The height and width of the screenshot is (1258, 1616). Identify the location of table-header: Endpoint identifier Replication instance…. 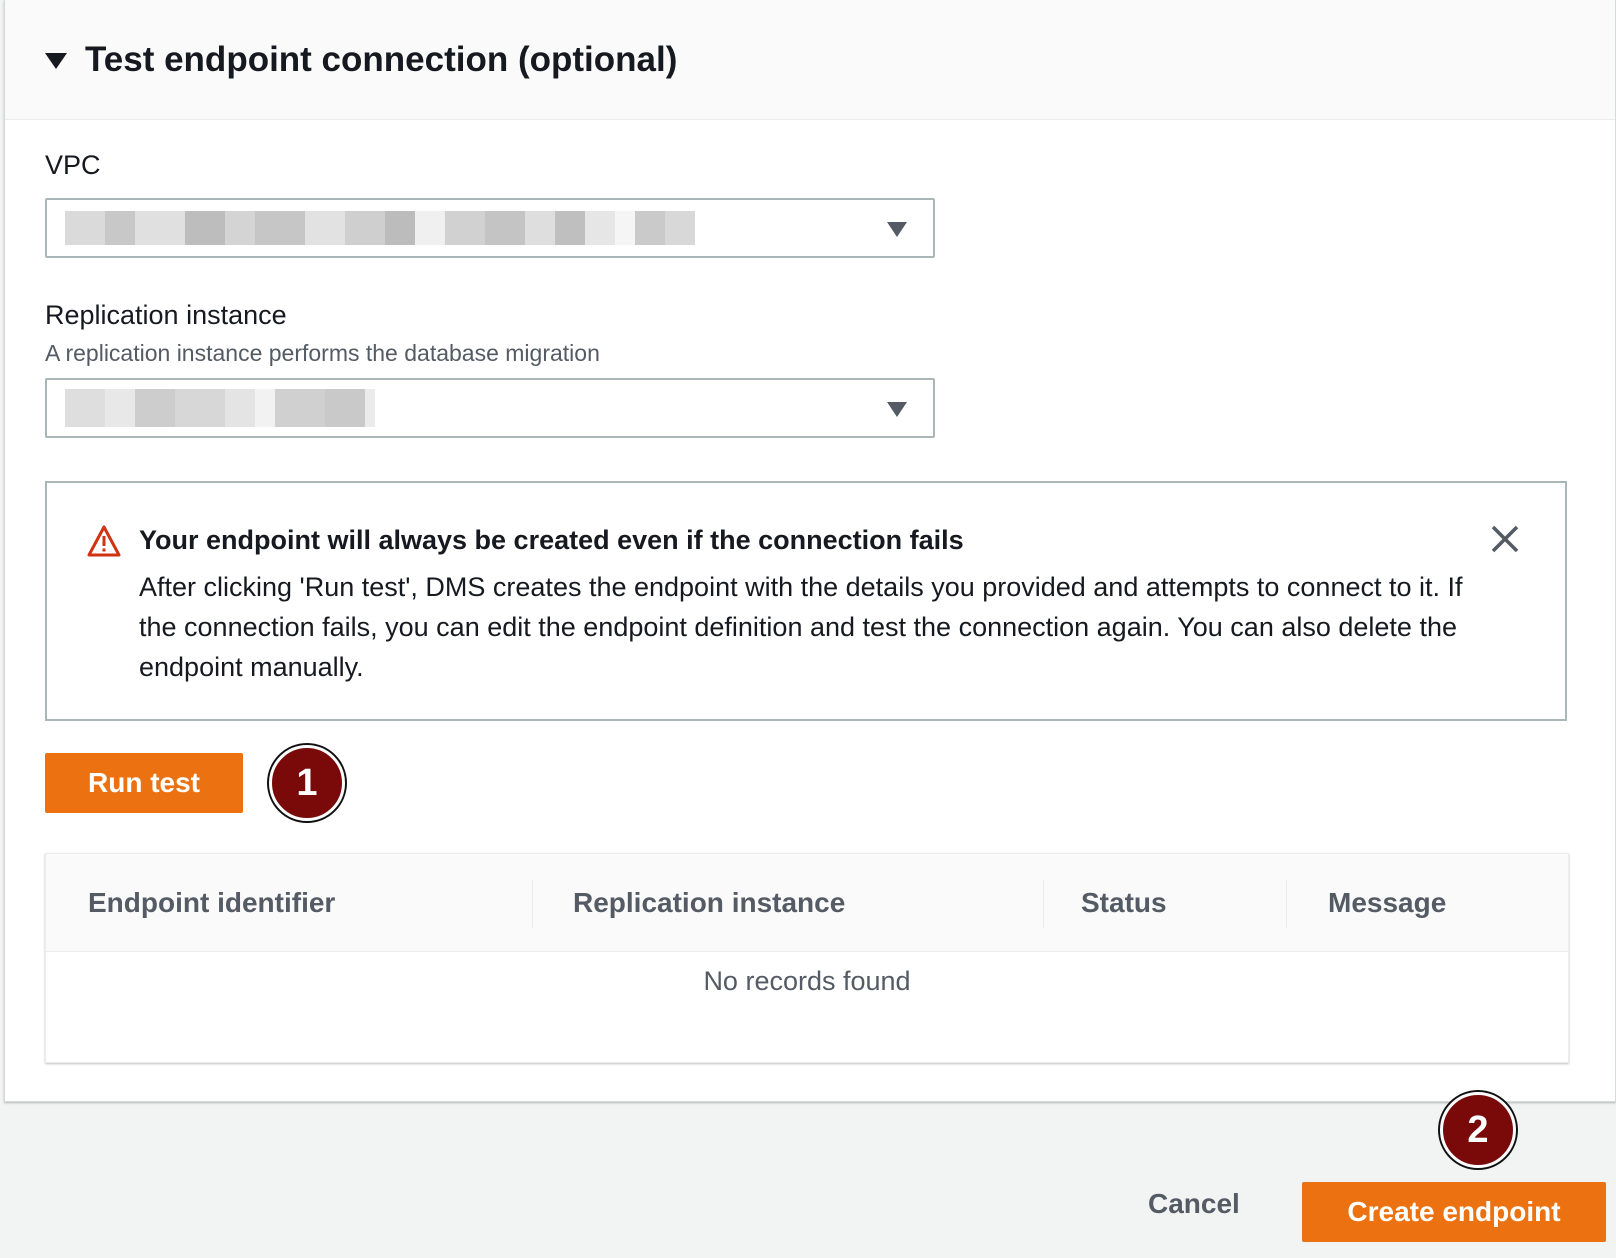
(807, 903).